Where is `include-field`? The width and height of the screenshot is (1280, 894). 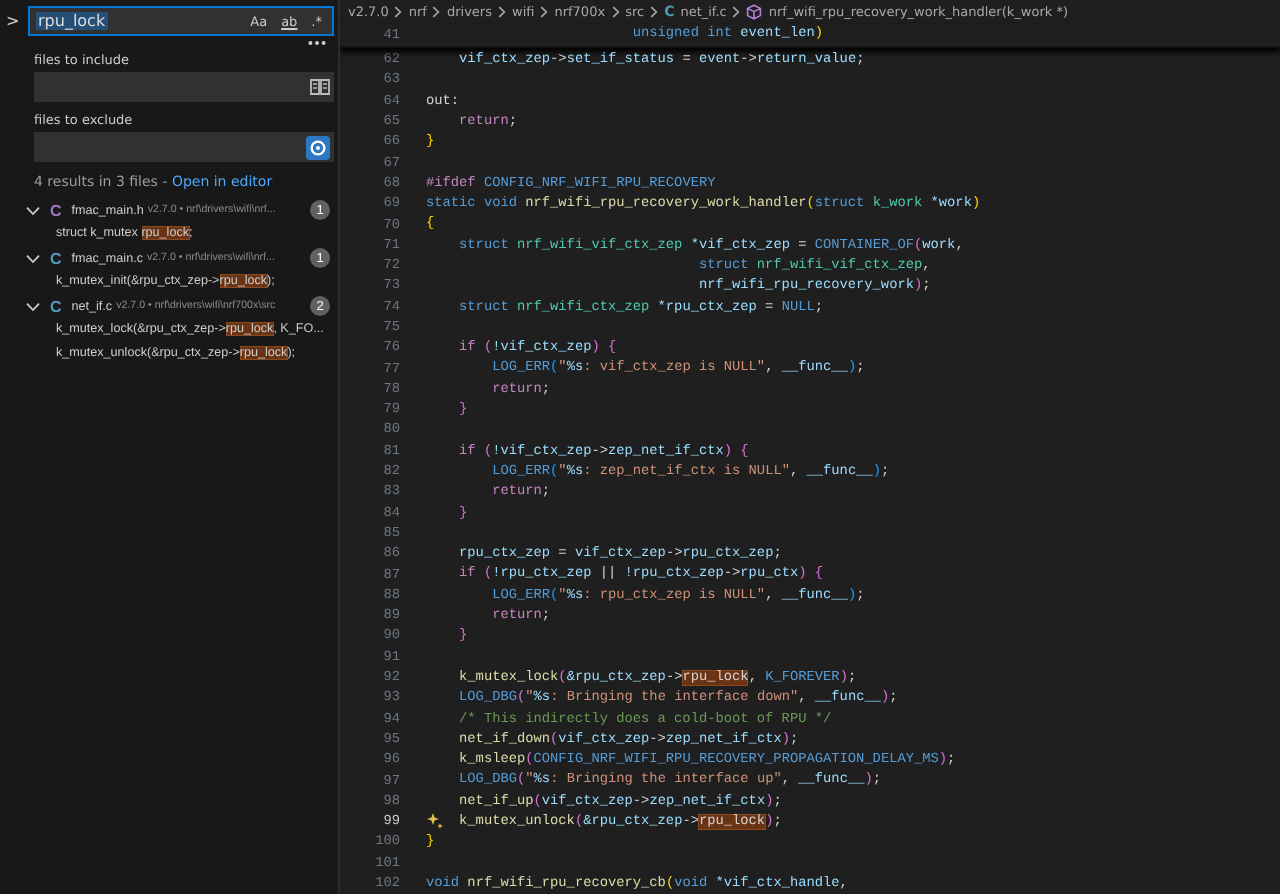
include-field is located at coordinates (184, 87).